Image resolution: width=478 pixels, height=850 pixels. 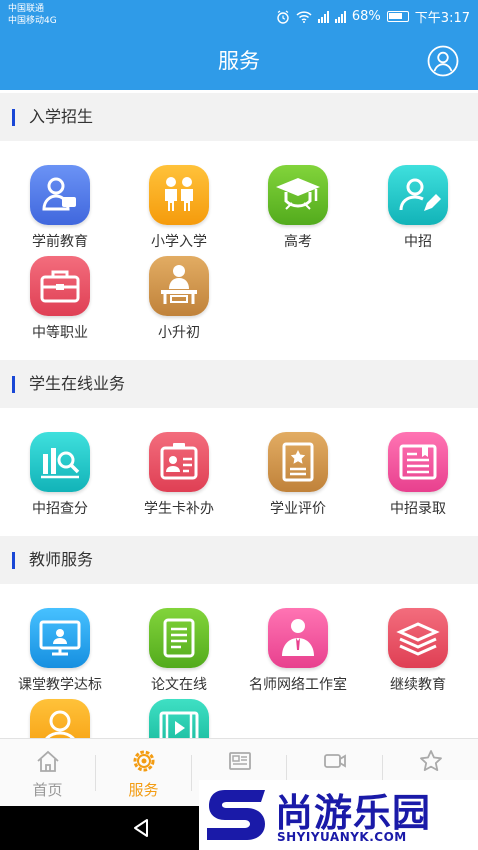 What do you see at coordinates (179, 195) in the screenshot?
I see `pupils-icon` at bounding box center [179, 195].